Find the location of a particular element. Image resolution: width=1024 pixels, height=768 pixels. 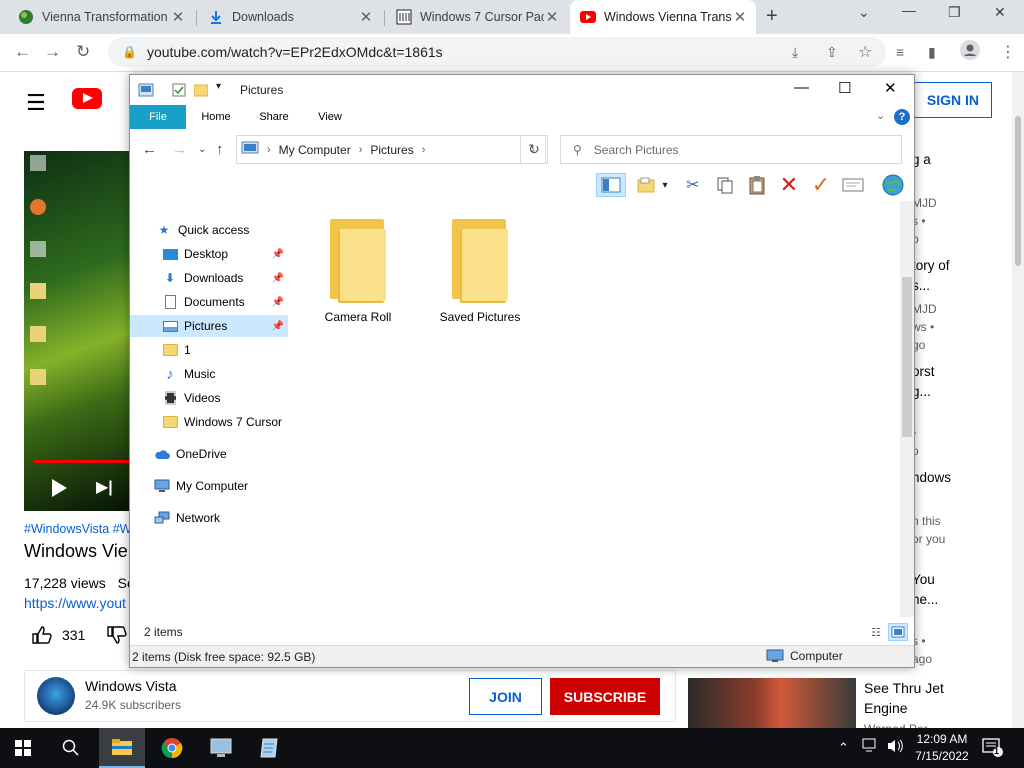

rename-check-icon: ✓ is located at coordinates (821, 184).